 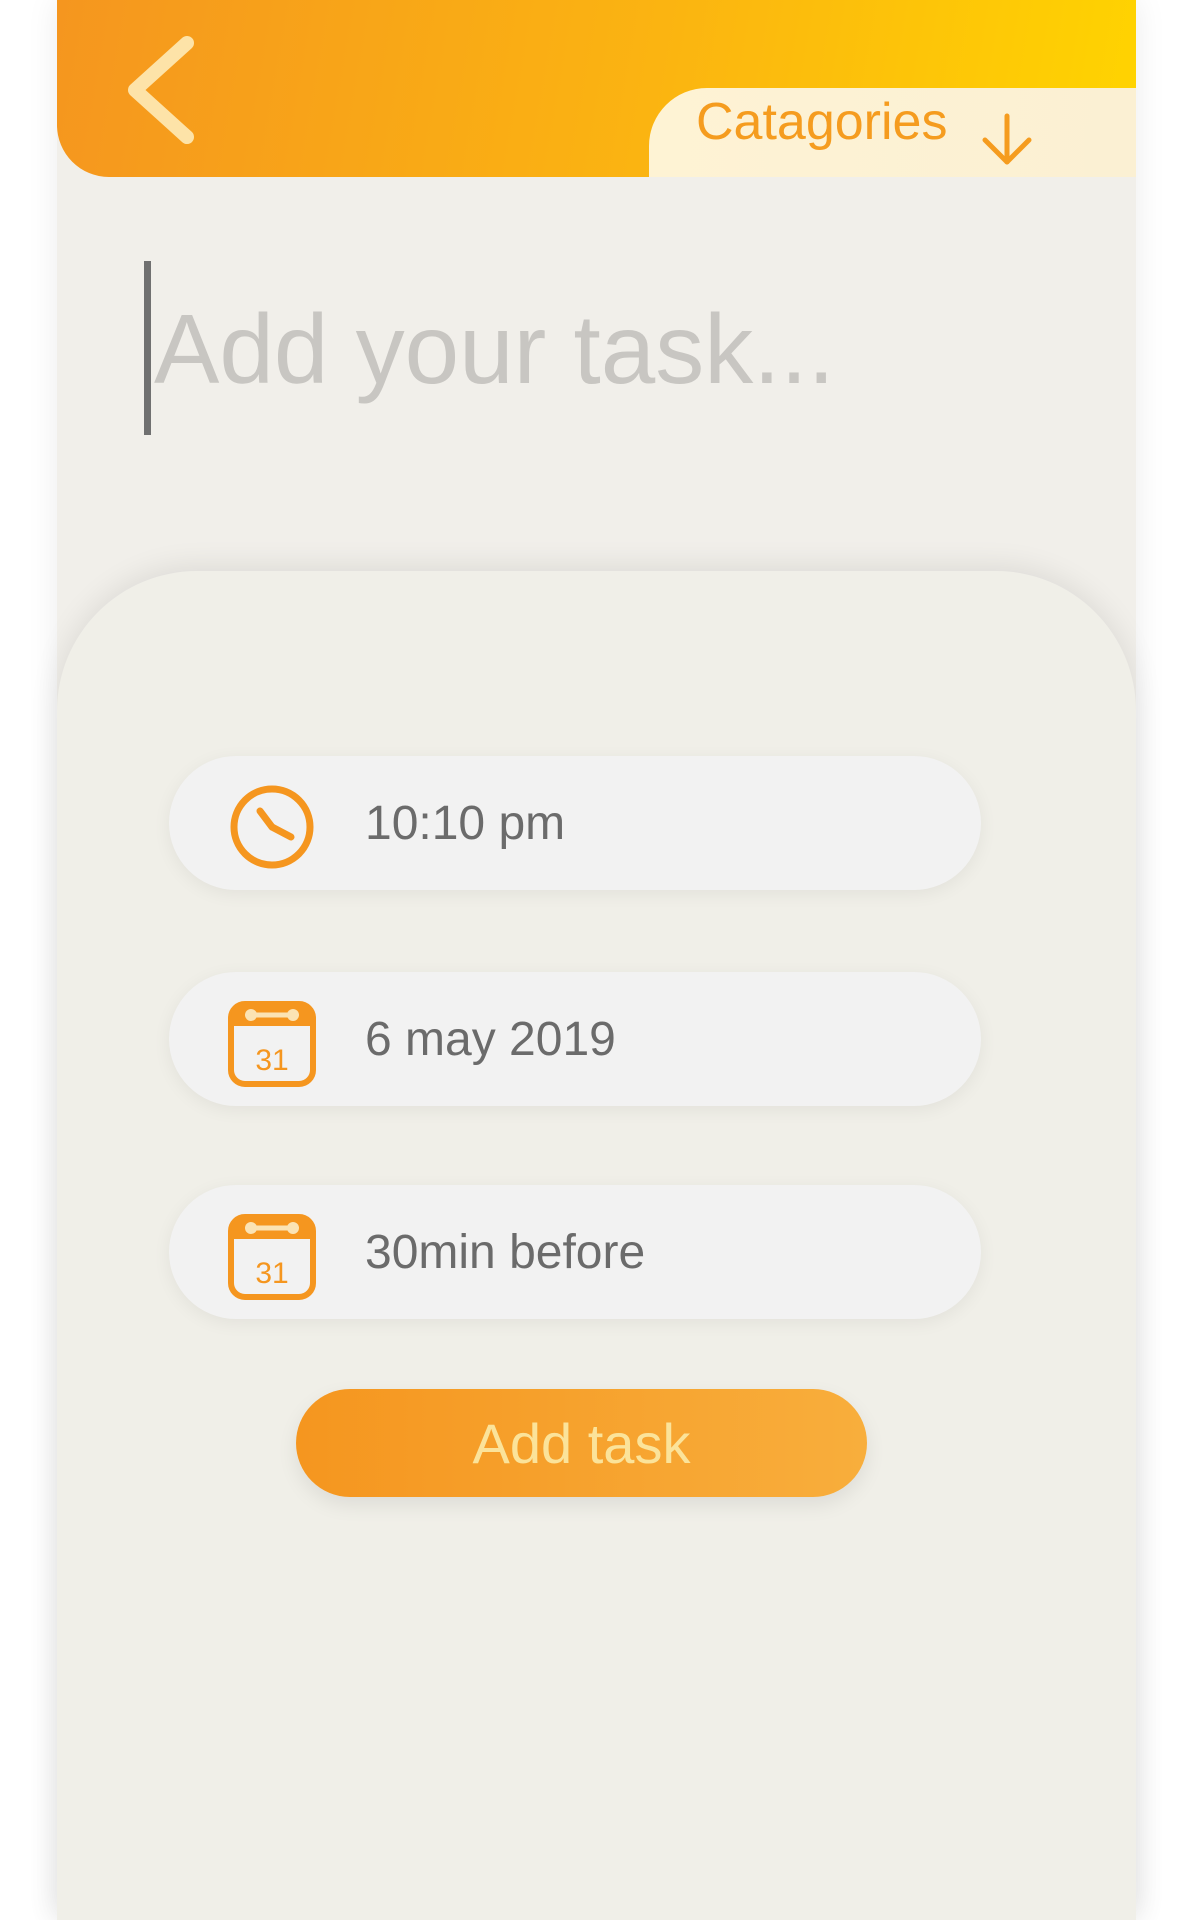 I want to click on task-input-area, so click(x=594, y=348).